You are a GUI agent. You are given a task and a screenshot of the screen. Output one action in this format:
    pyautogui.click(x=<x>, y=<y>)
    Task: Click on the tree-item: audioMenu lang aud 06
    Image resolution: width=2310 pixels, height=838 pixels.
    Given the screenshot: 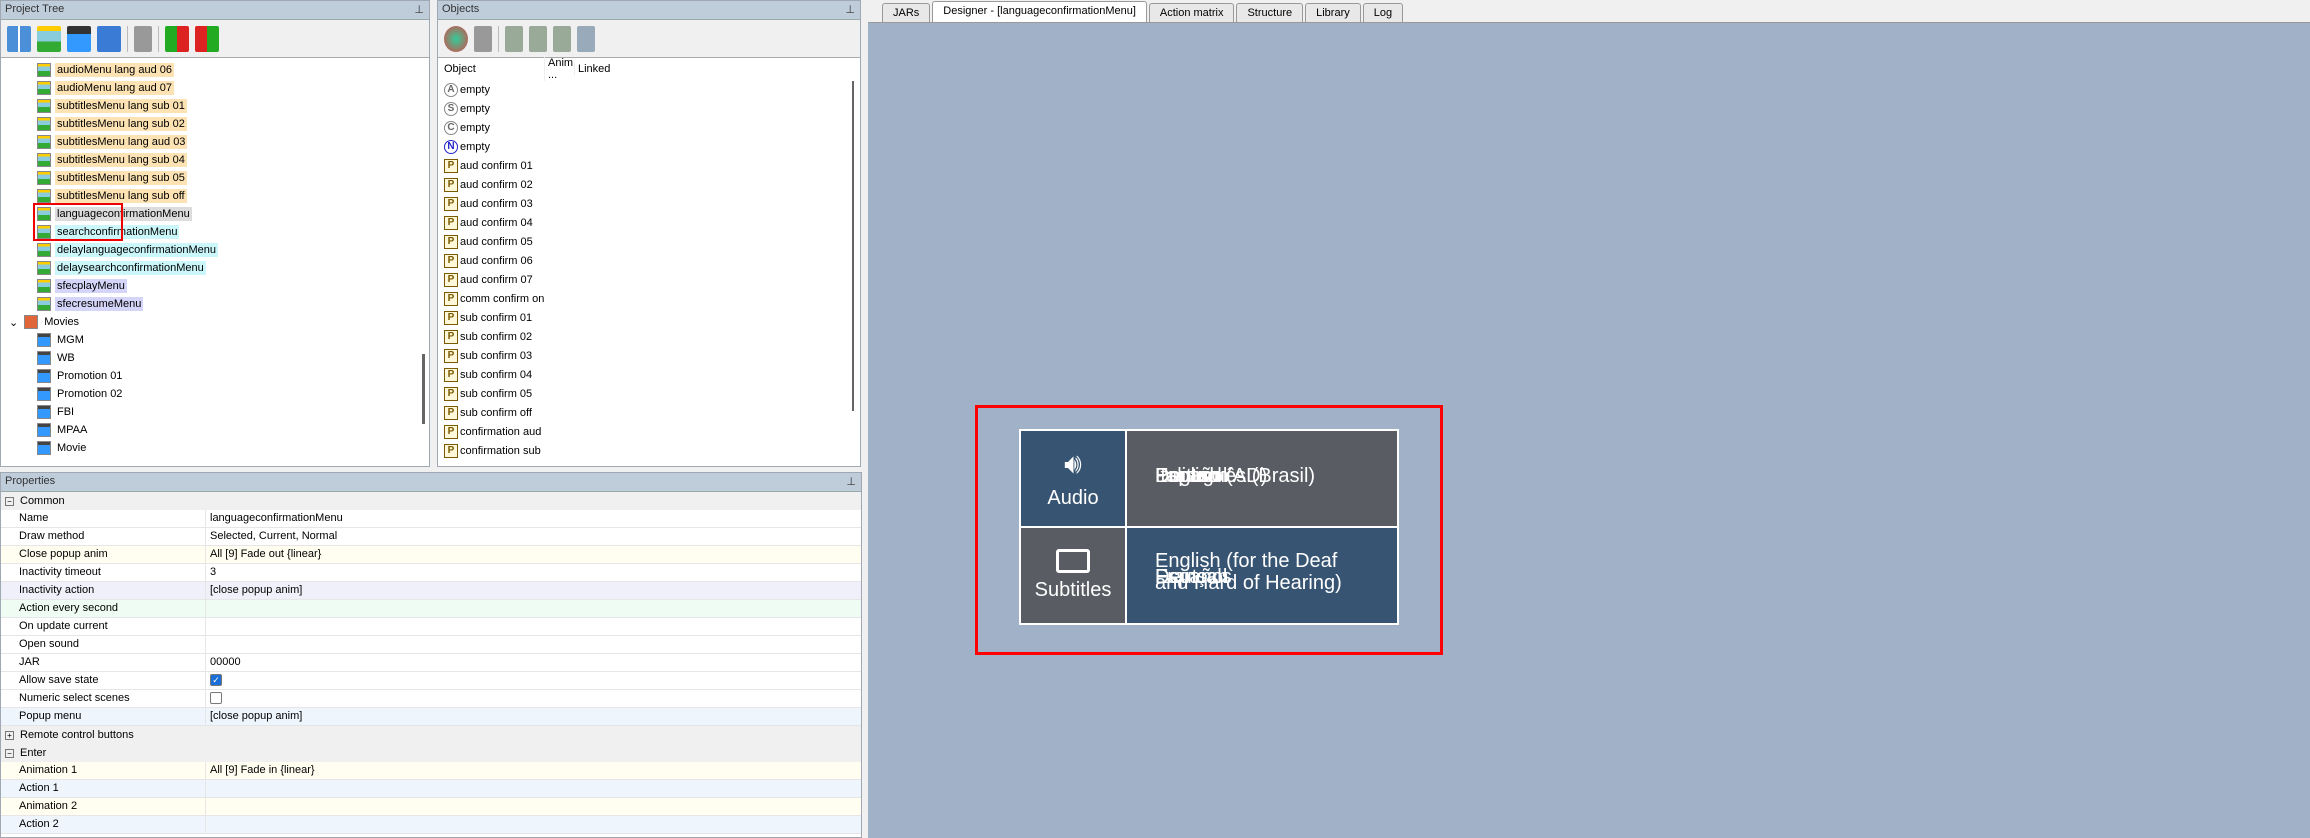 What is the action you would take?
    pyautogui.click(x=208, y=70)
    